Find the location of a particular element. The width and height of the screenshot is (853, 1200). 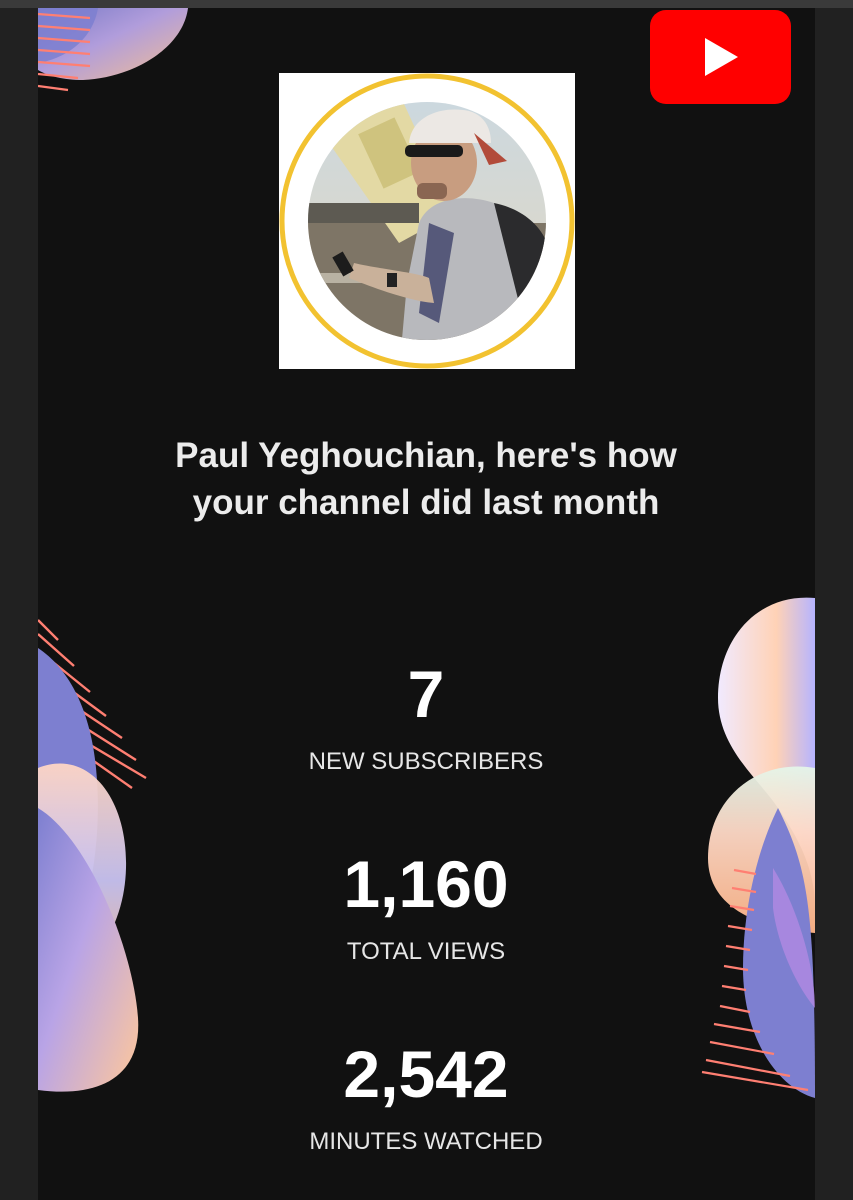

headline-line-2: your channel did last month is located at coordinates (426, 502).